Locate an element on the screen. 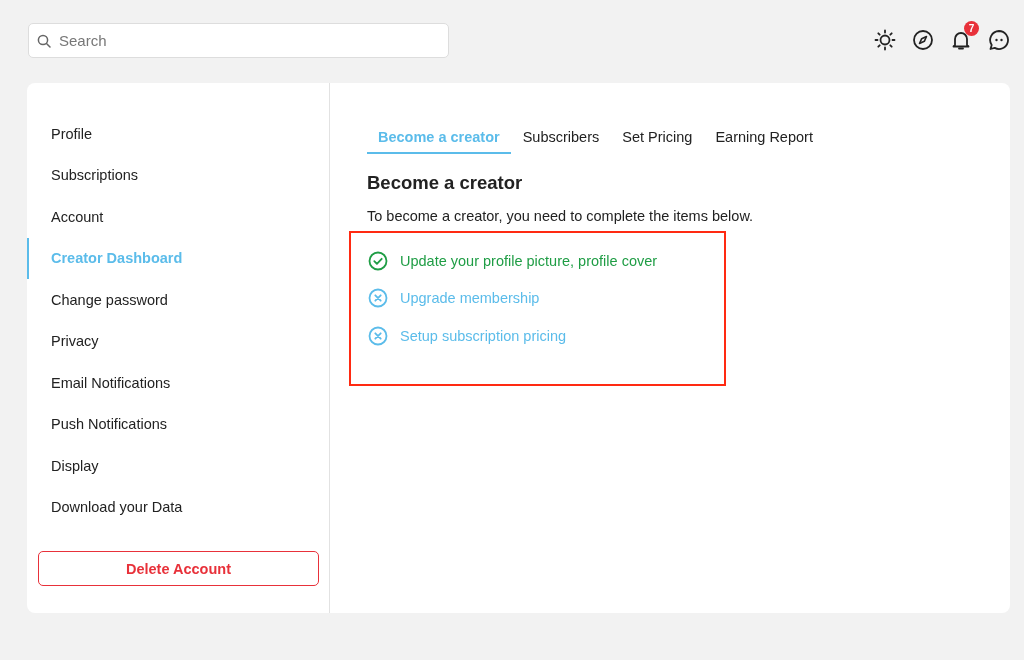 The height and width of the screenshot is (660, 1024). tab: Set Pricing is located at coordinates (657, 139).